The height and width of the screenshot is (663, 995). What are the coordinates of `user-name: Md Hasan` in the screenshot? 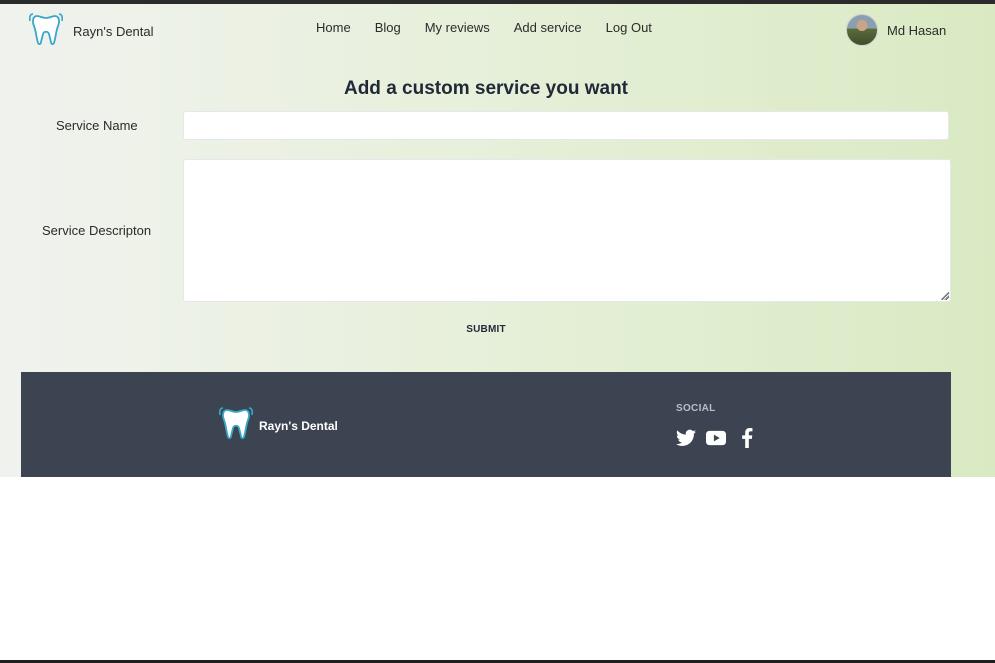 It's located at (917, 30).